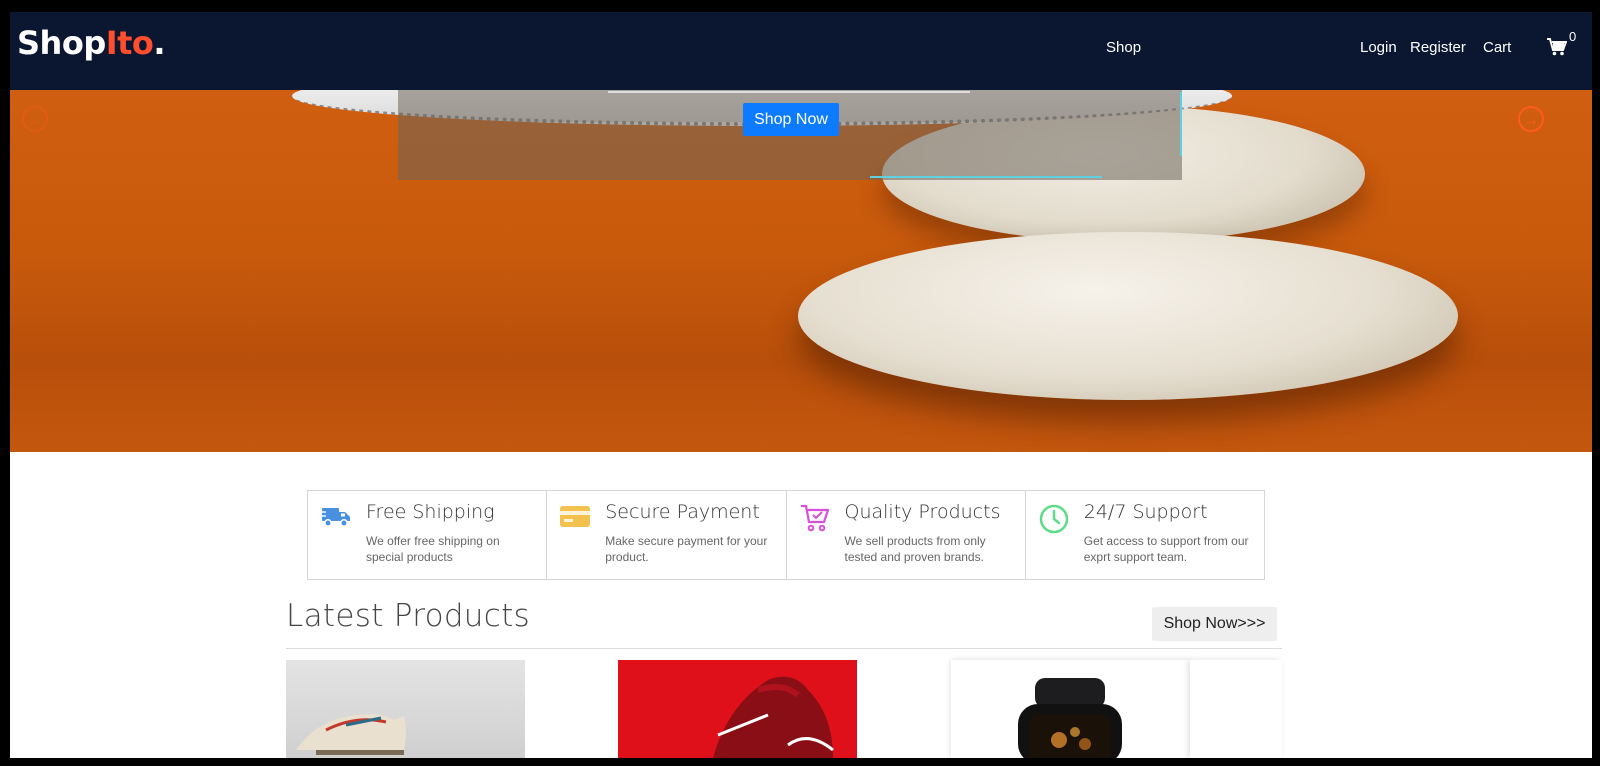 Image resolution: width=1600 pixels, height=766 pixels. Describe the element at coordinates (1181, 124) in the screenshot. I see `hero-caption-accent-line-vertical` at that location.